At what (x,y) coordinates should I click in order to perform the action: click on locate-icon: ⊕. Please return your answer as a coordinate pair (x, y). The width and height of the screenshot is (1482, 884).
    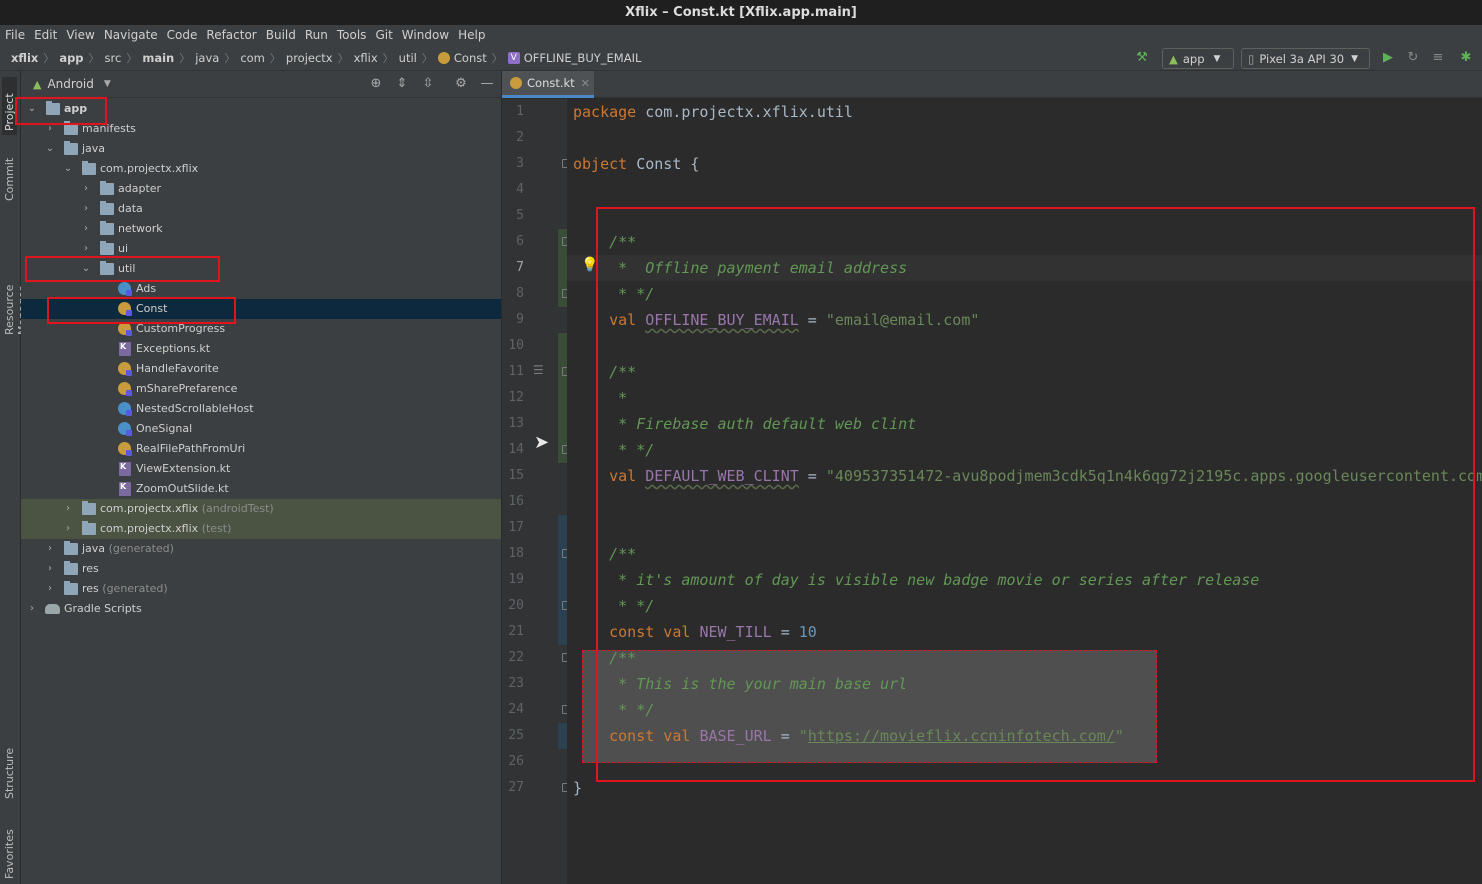
    Looking at the image, I should click on (376, 84).